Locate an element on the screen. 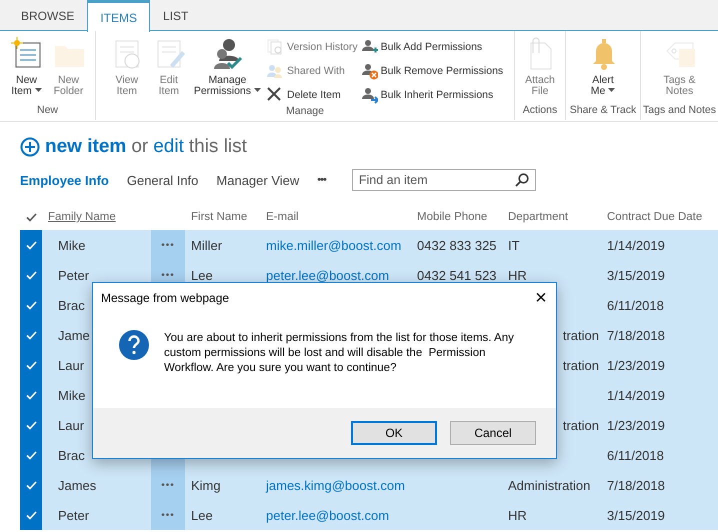 The width and height of the screenshot is (718, 532). search-icon is located at coordinates (521, 180).